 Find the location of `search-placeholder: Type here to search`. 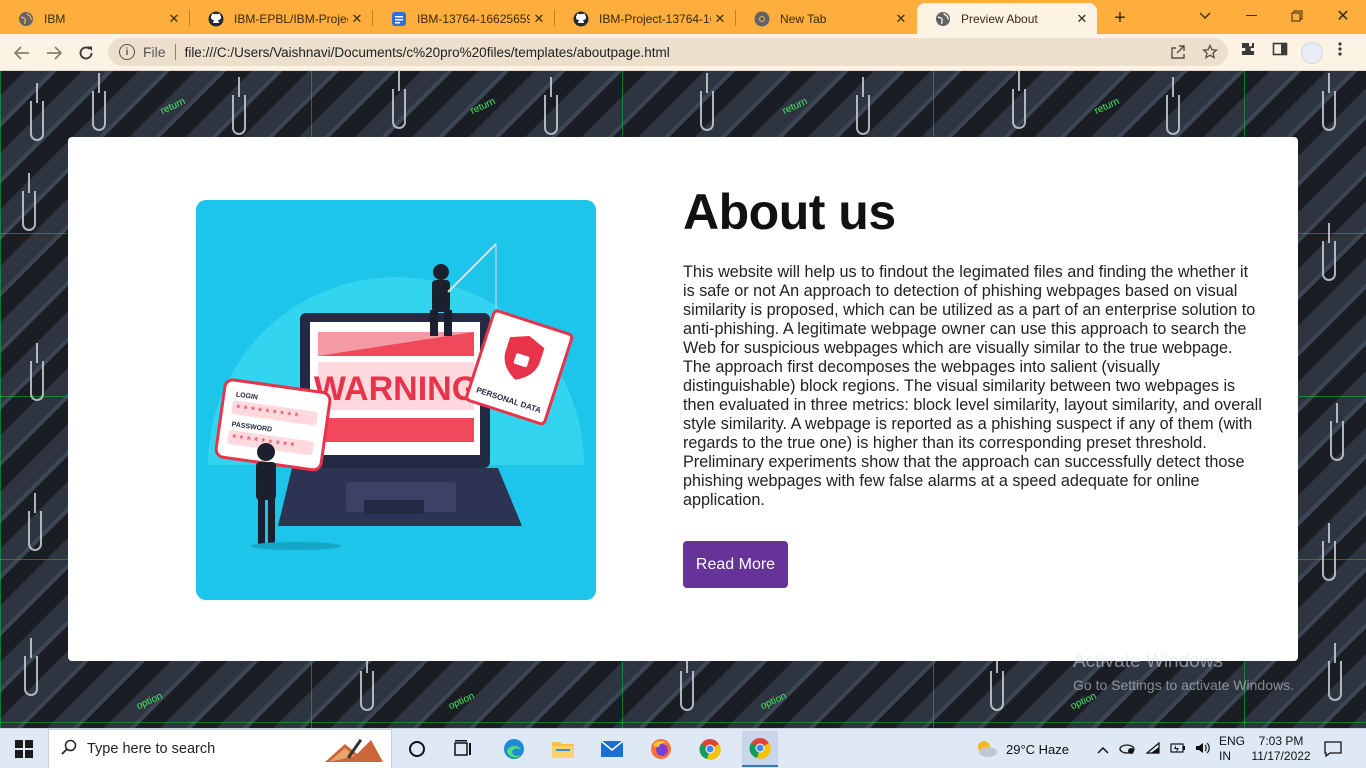

search-placeholder: Type here to search is located at coordinates (151, 749).